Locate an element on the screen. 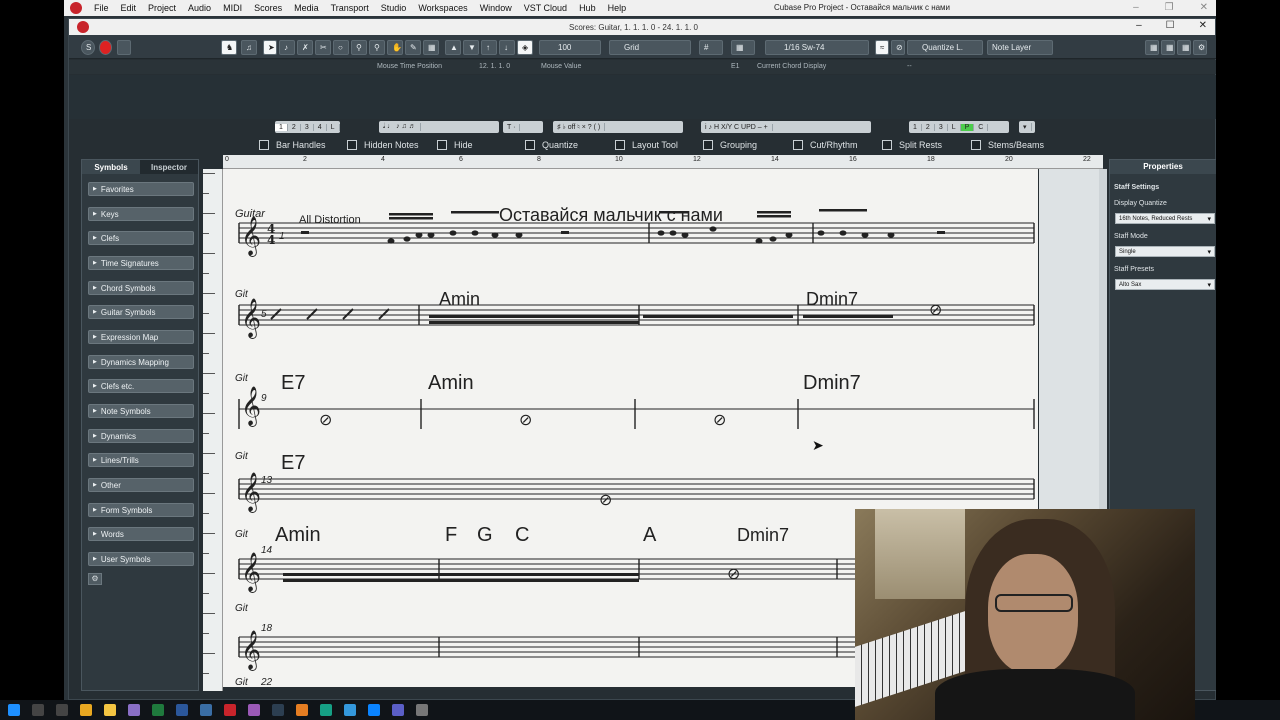 The width and height of the screenshot is (1280, 720). menu-audio: Audio is located at coordinates (199, 8).